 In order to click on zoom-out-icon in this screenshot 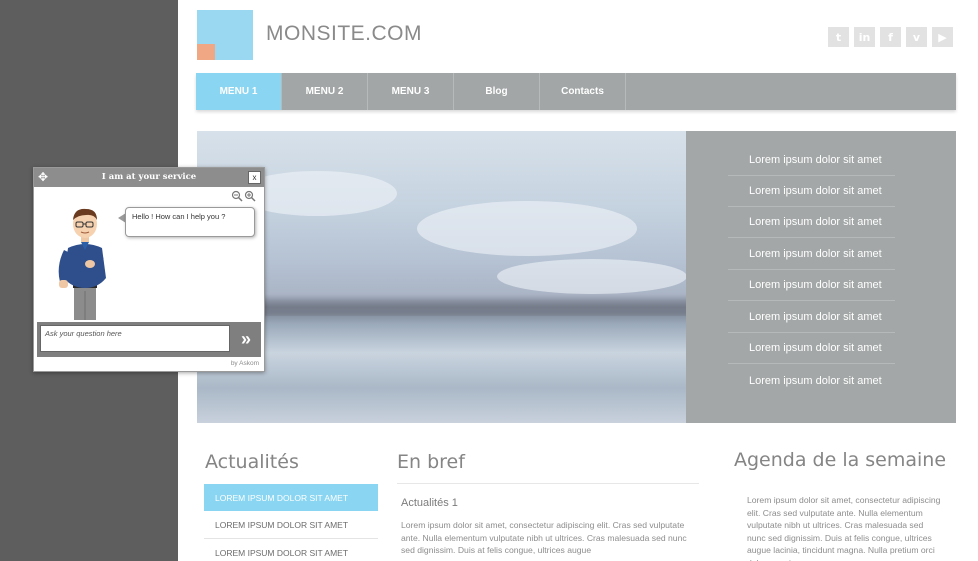, I will do `click(237, 196)`.